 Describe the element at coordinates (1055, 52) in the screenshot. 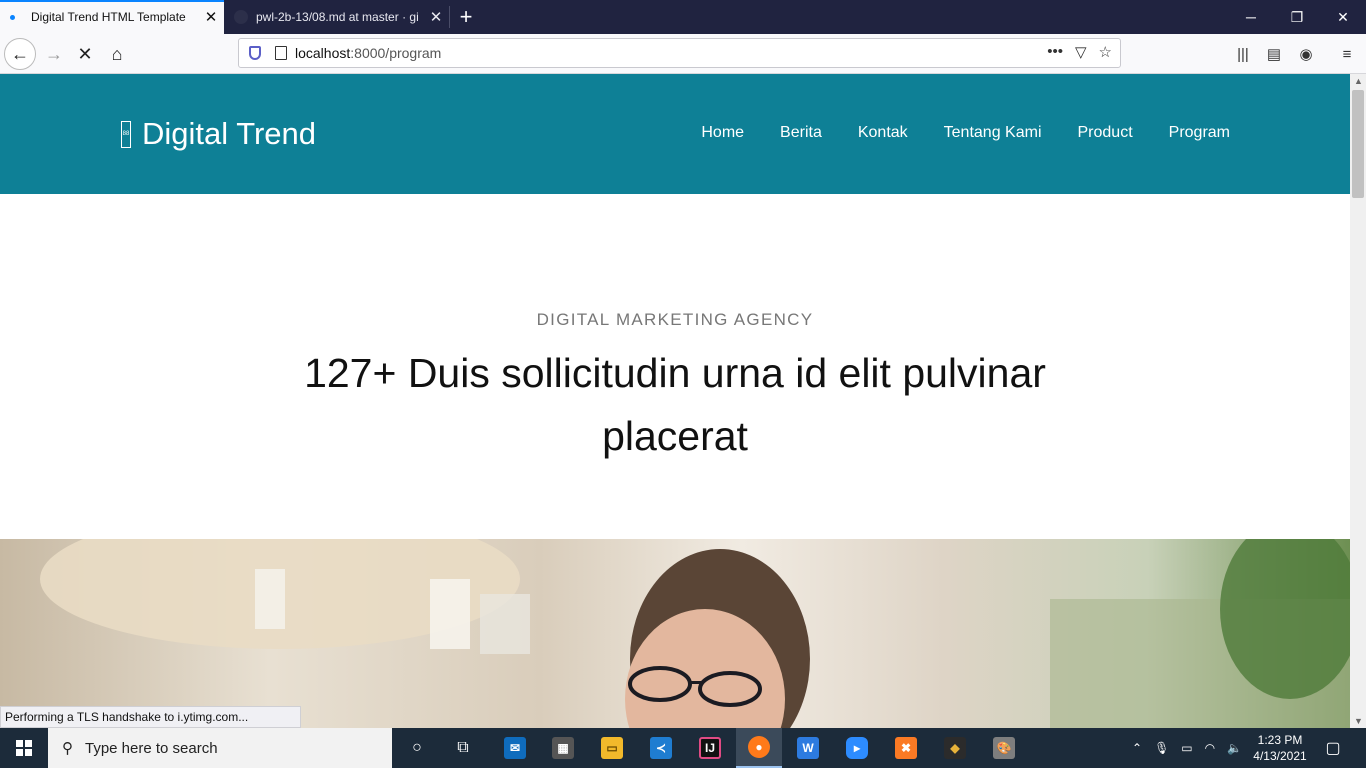

I see `page-actions-icon: •••` at that location.